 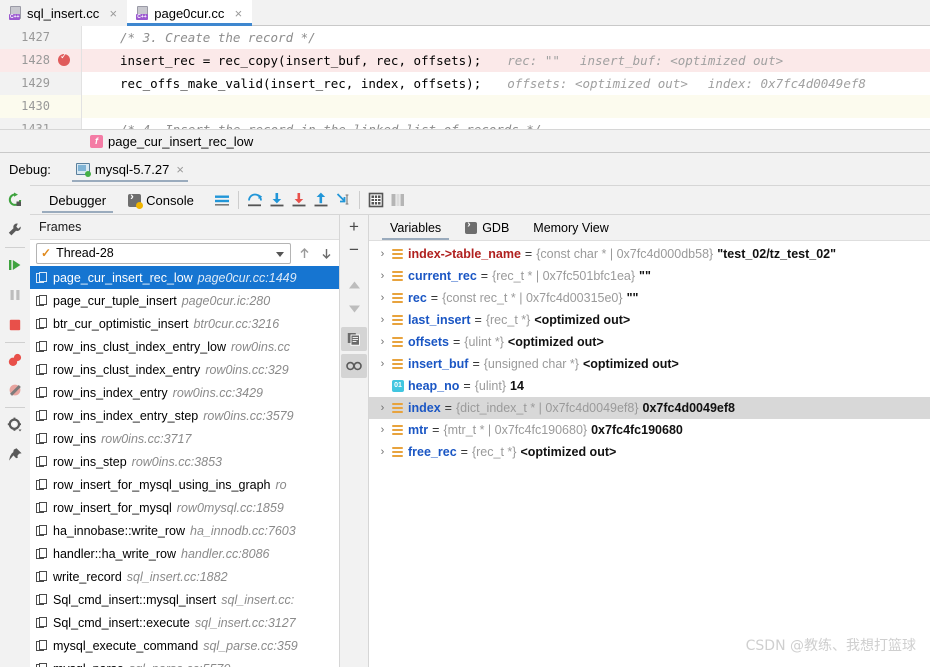 What do you see at coordinates (184, 277) in the screenshot?
I see `frame-row: page_cur_insert_rec_low page0cur.cc:1449` at bounding box center [184, 277].